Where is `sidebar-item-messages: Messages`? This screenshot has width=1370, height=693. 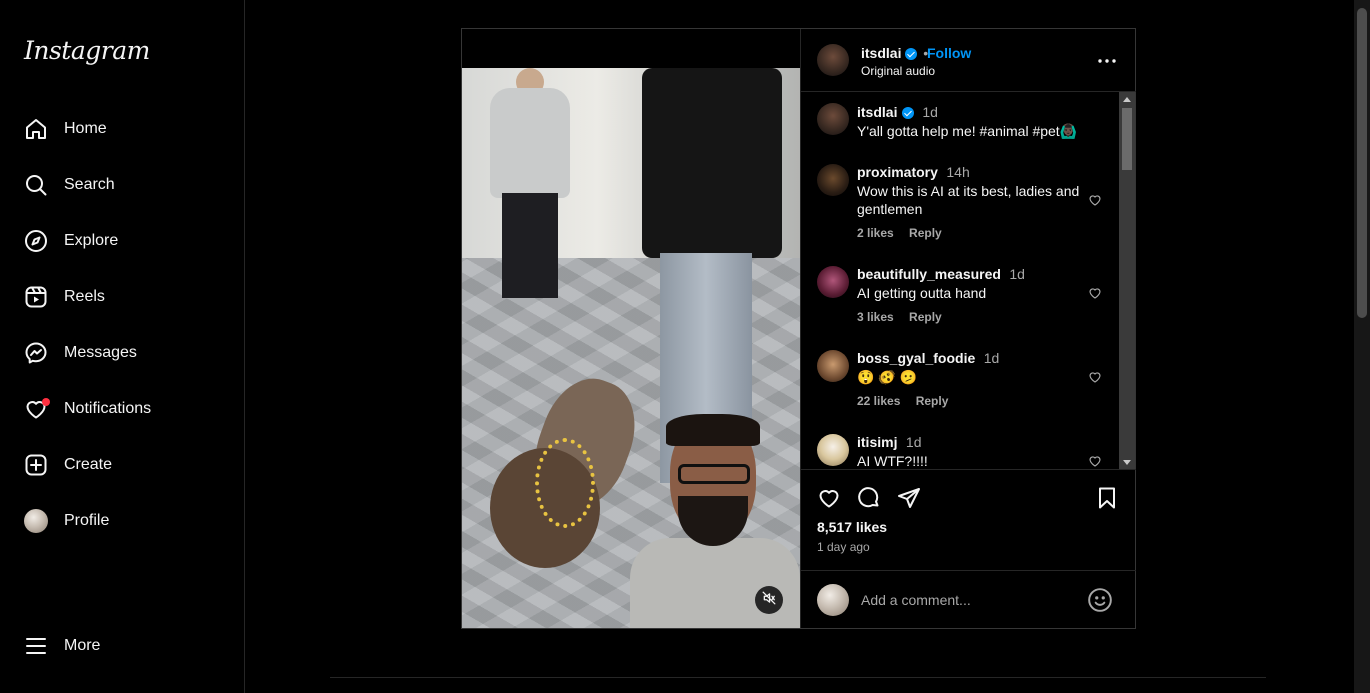
sidebar-item-messages: Messages is located at coordinates (122, 353).